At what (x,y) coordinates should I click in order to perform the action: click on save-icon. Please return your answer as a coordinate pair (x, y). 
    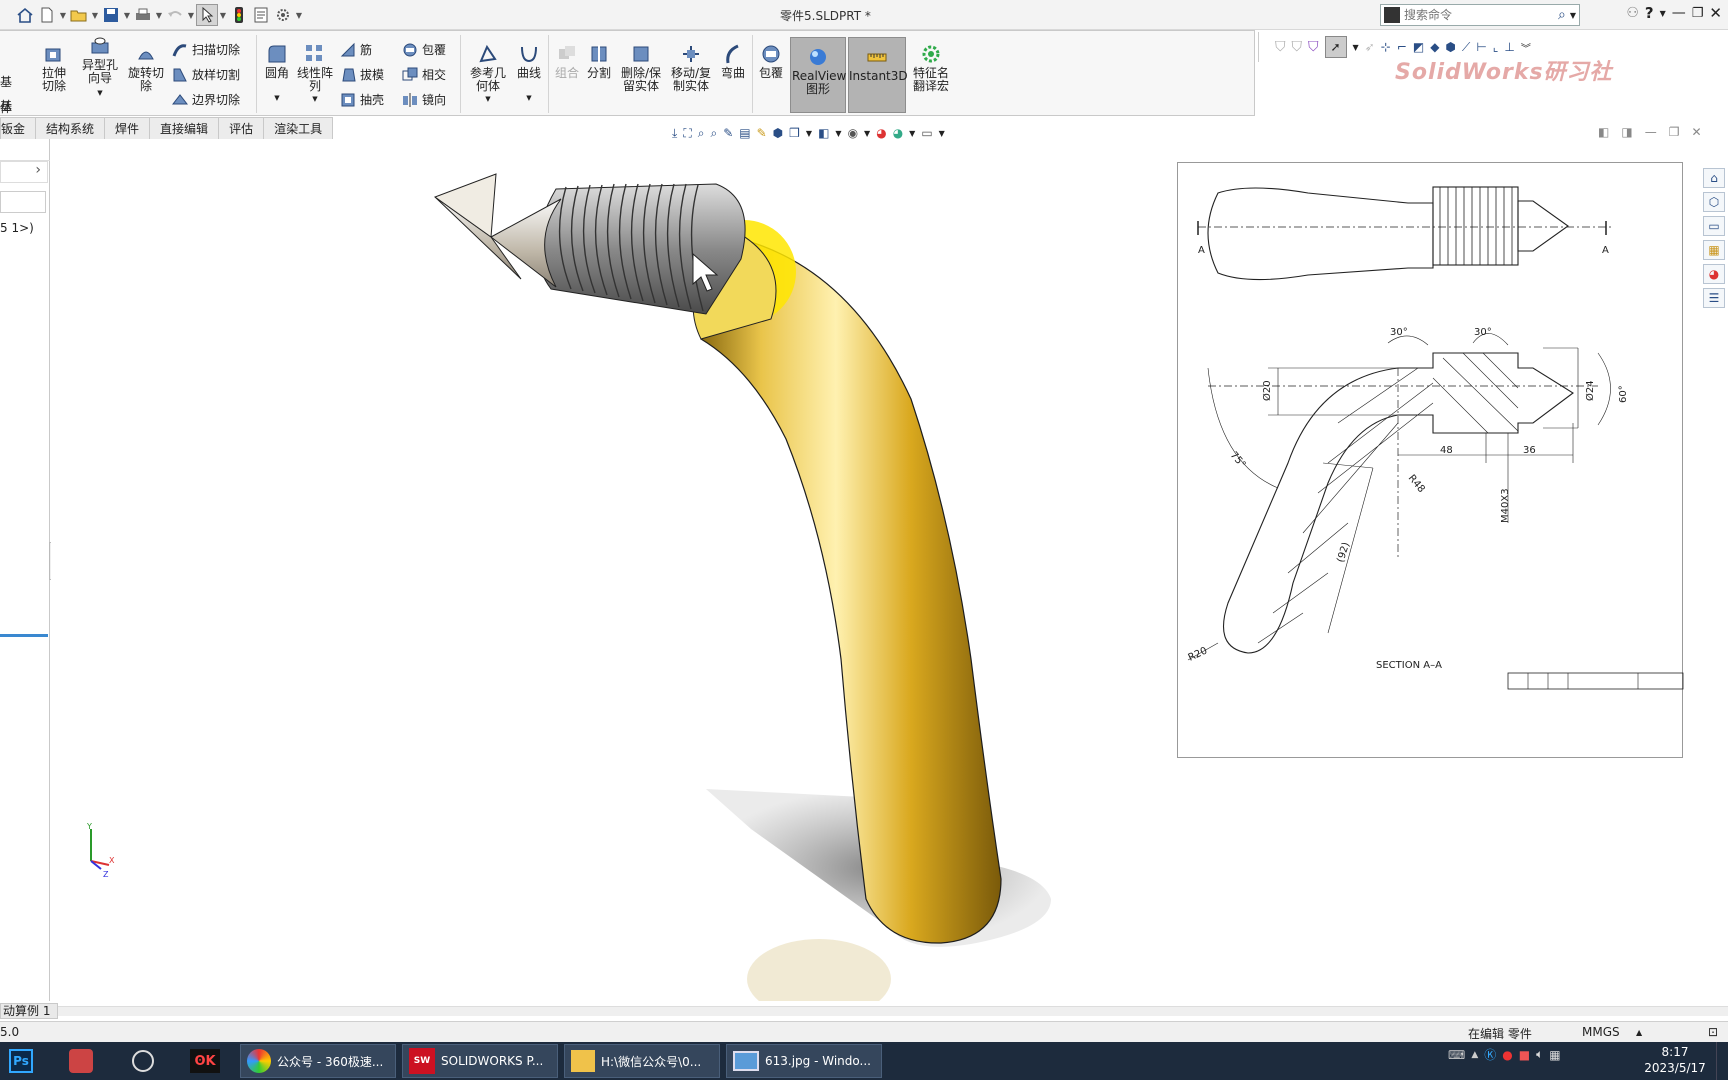
    Looking at the image, I should click on (111, 15).